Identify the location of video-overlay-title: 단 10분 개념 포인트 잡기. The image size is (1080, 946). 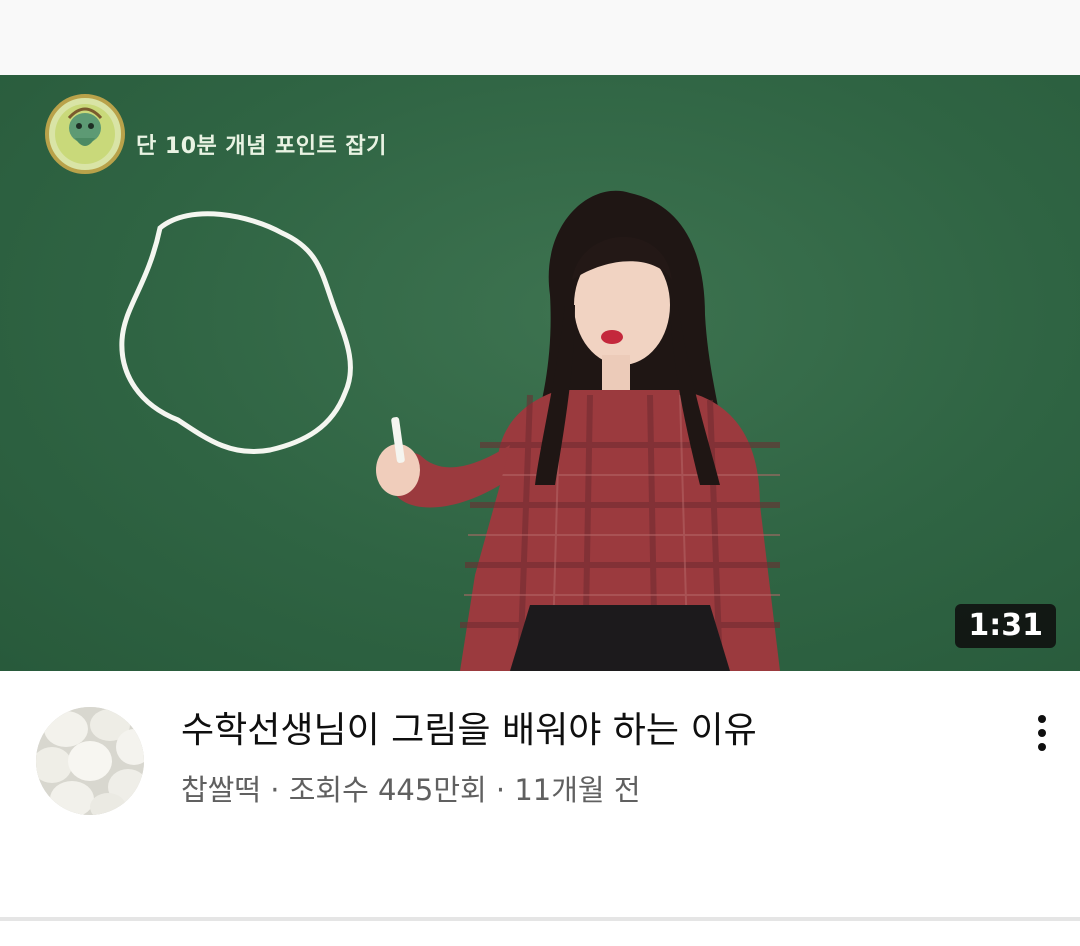
(261, 146).